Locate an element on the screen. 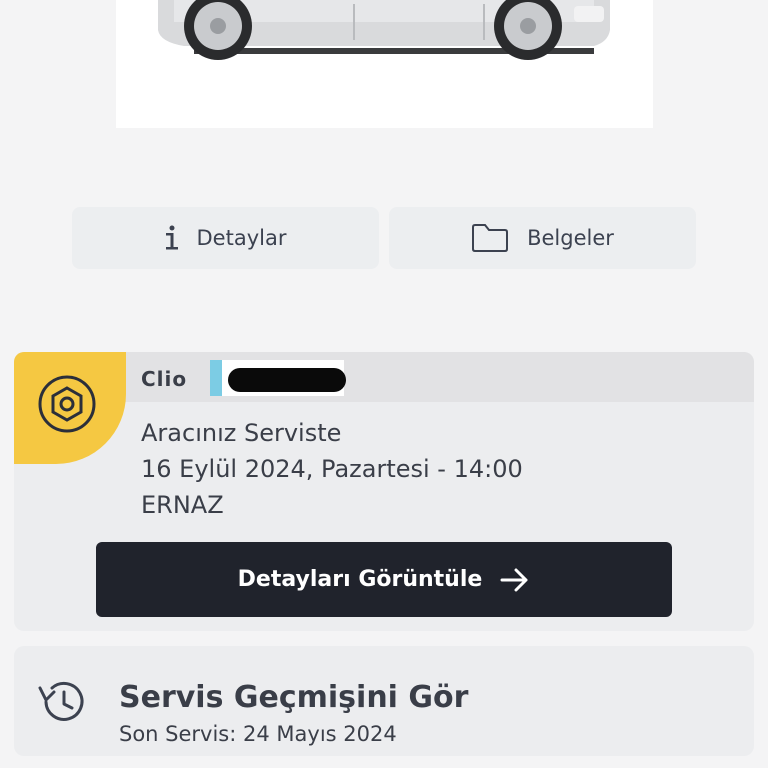  car-illustration is located at coordinates (384, 30).